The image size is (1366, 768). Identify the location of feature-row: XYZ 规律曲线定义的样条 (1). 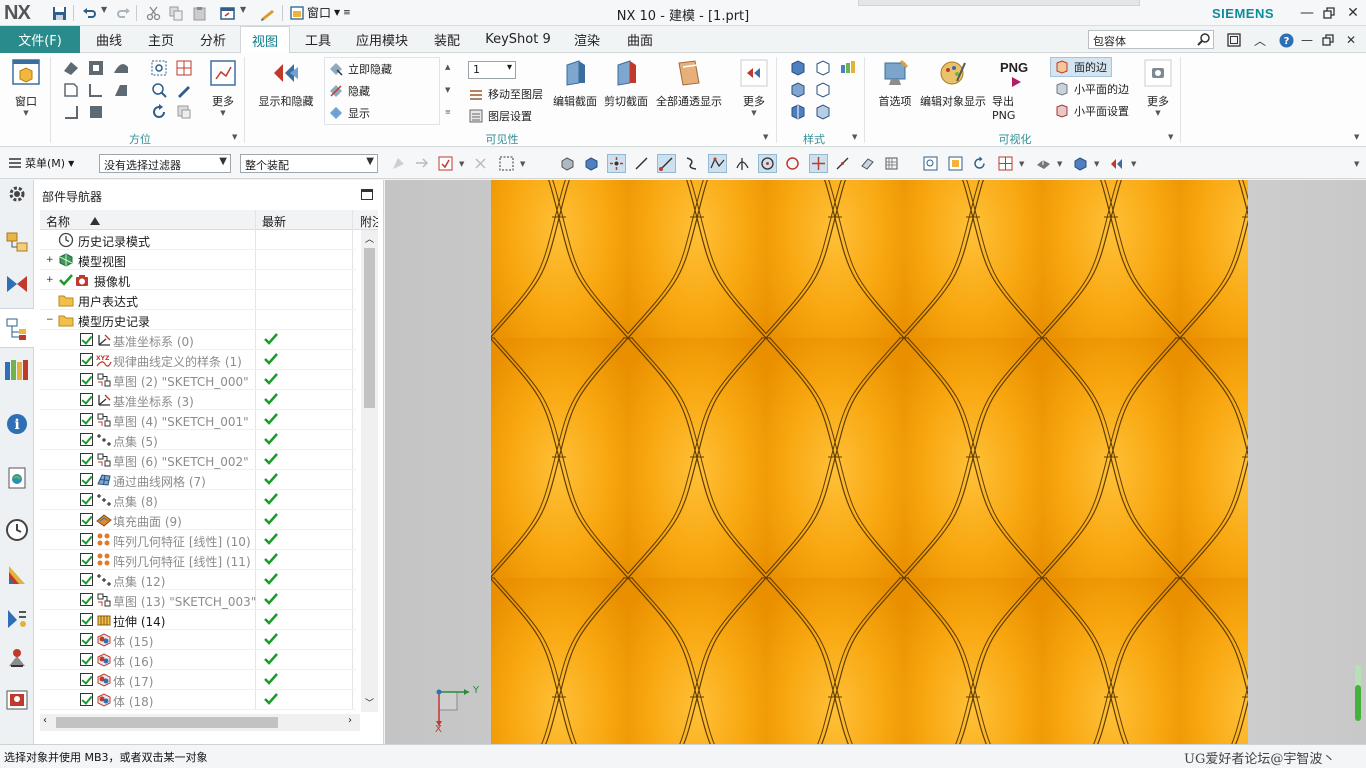
(198, 360).